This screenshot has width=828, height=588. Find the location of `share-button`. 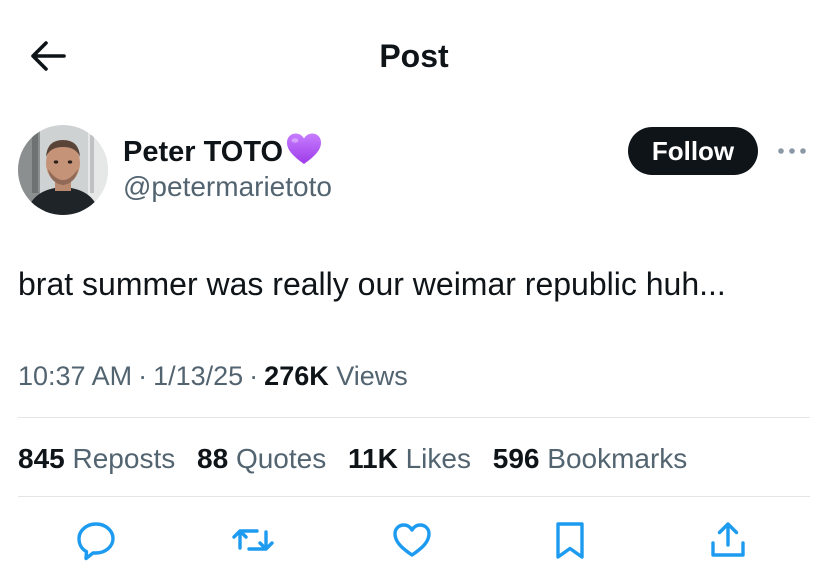

share-button is located at coordinates (728, 540).